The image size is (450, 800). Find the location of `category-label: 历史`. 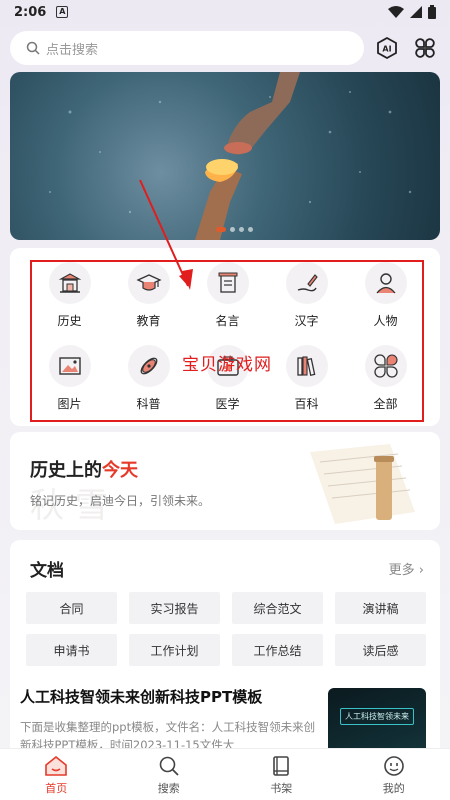

category-label: 历史 is located at coordinates (69, 321).